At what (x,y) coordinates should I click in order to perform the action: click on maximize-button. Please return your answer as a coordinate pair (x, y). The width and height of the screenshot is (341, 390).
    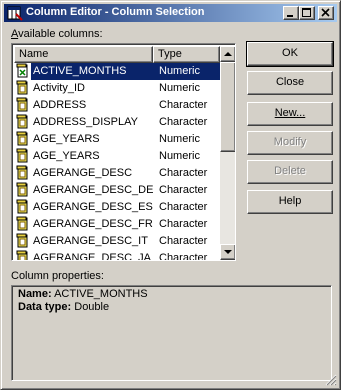
    Looking at the image, I should click on (307, 13).